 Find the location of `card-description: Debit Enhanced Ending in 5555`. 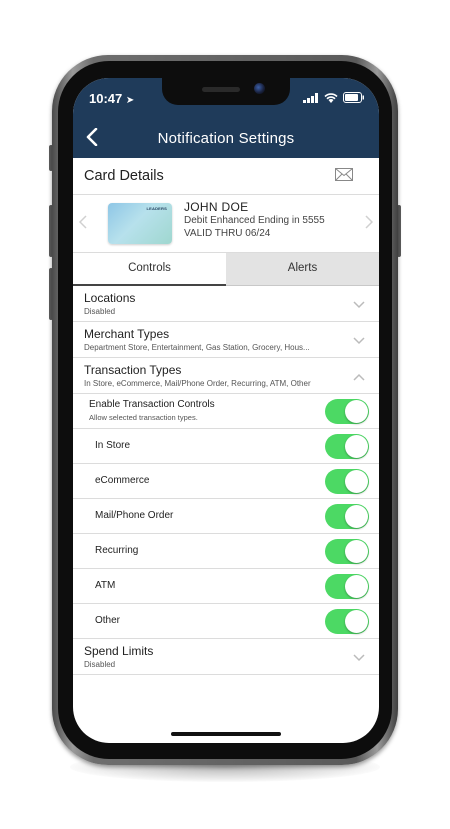

card-description: Debit Enhanced Ending in 5555 is located at coordinates (254, 220).